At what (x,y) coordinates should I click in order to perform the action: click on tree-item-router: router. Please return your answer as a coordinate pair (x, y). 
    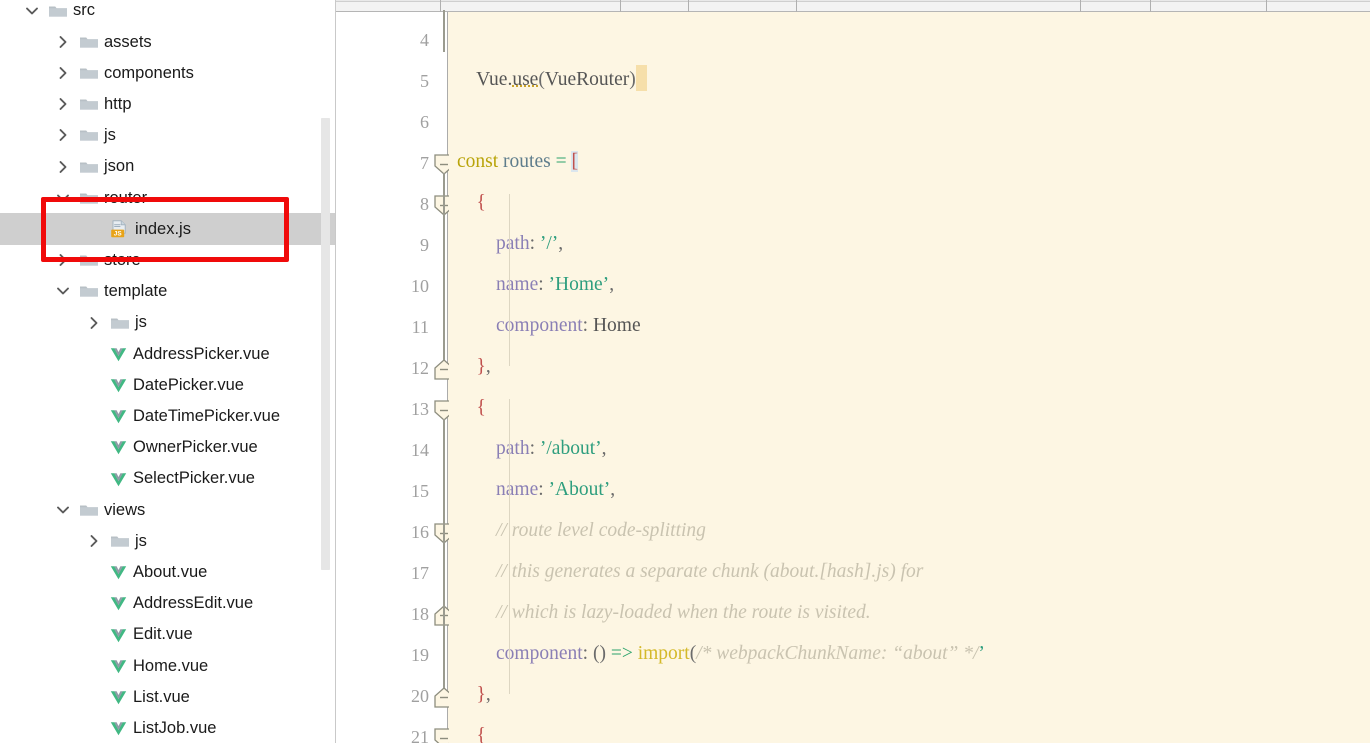
    Looking at the image, I should click on (167, 197).